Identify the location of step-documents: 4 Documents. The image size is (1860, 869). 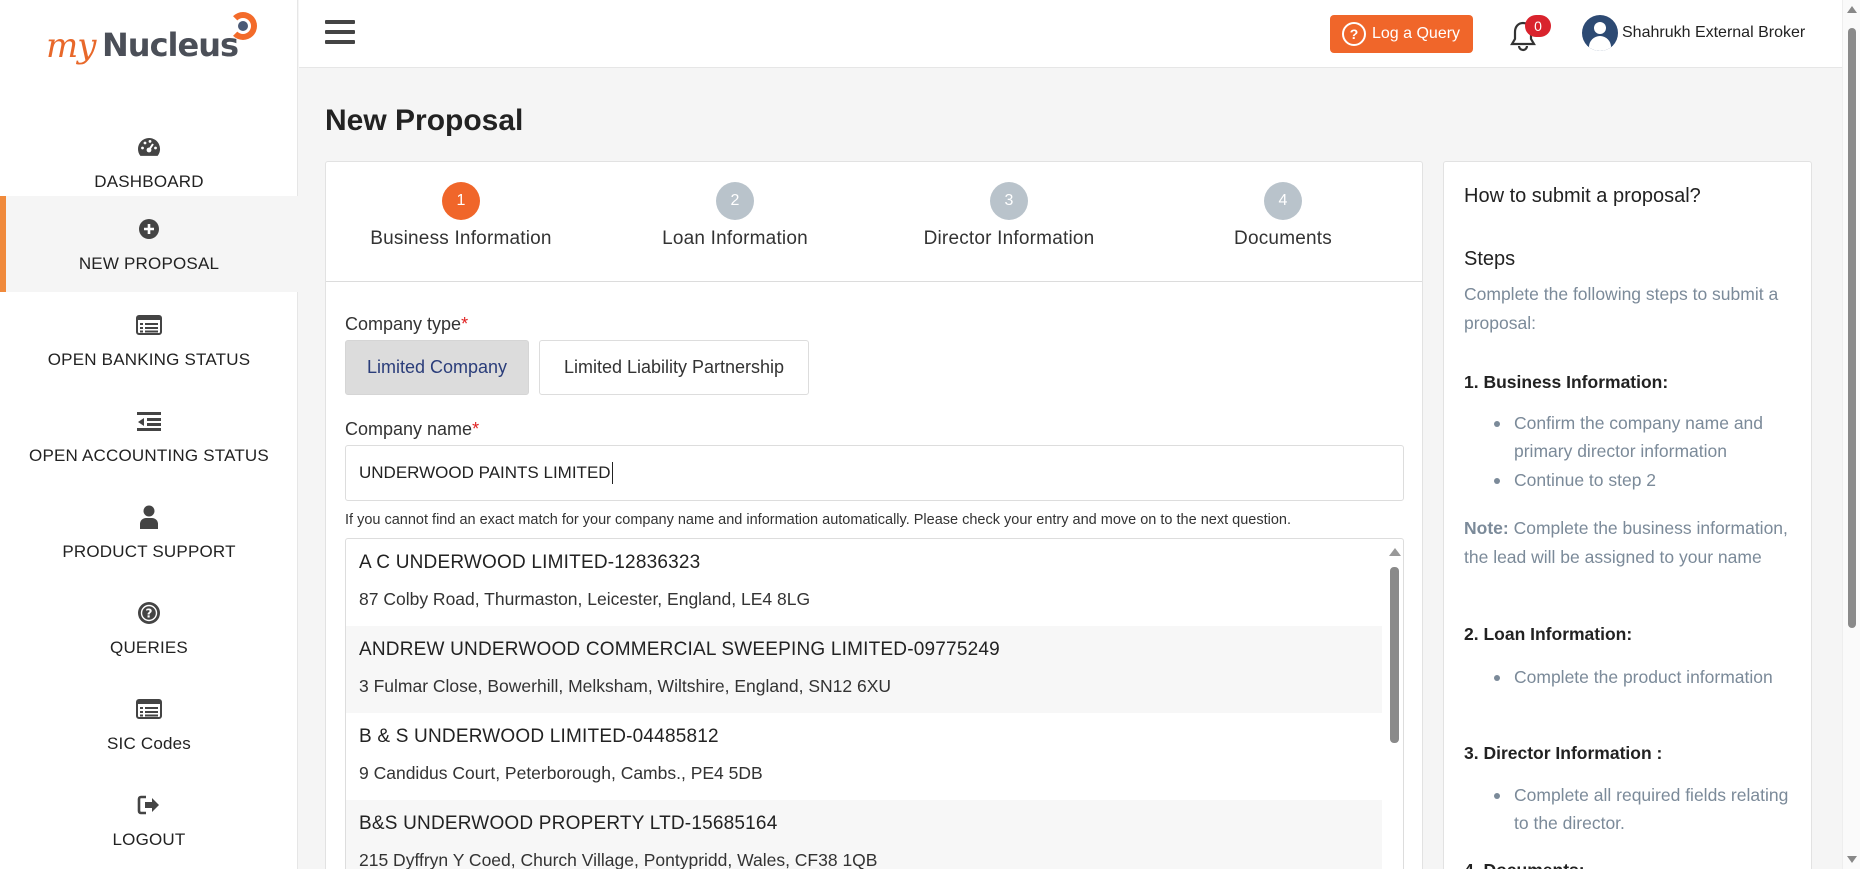
(1283, 216).